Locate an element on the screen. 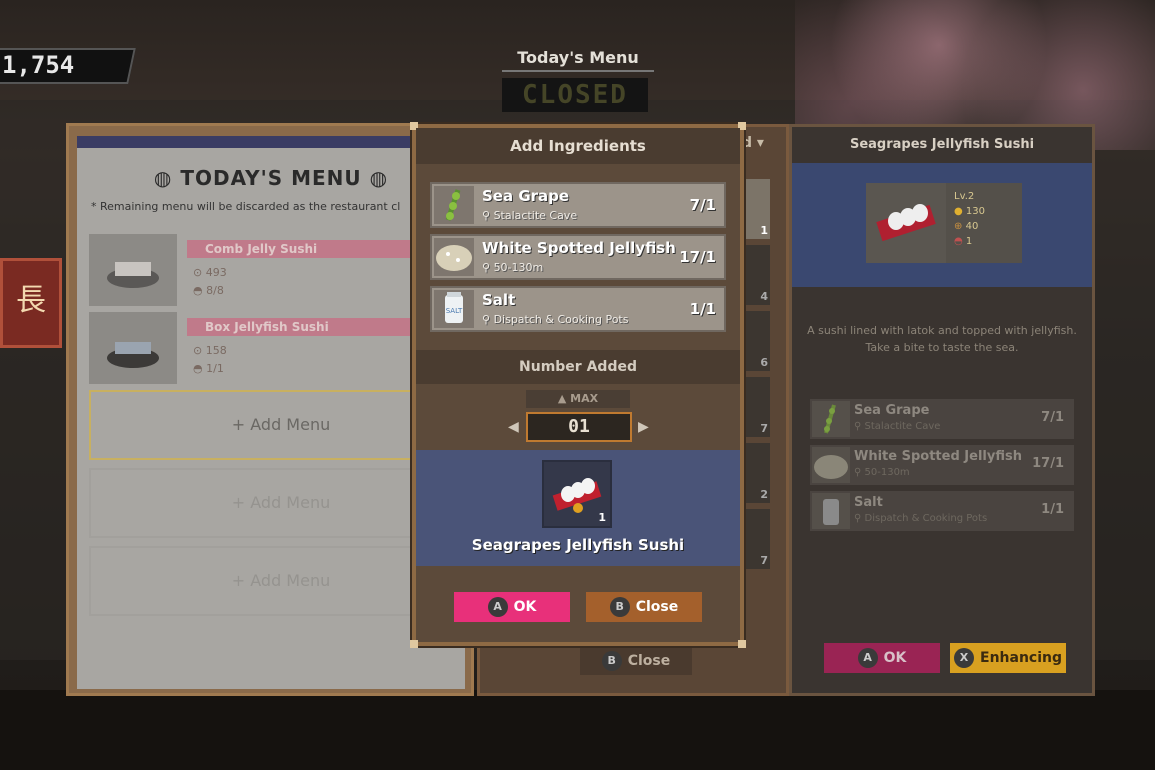 This screenshot has width=1155, height=770. taste-icon: ⊕ is located at coordinates (958, 226).